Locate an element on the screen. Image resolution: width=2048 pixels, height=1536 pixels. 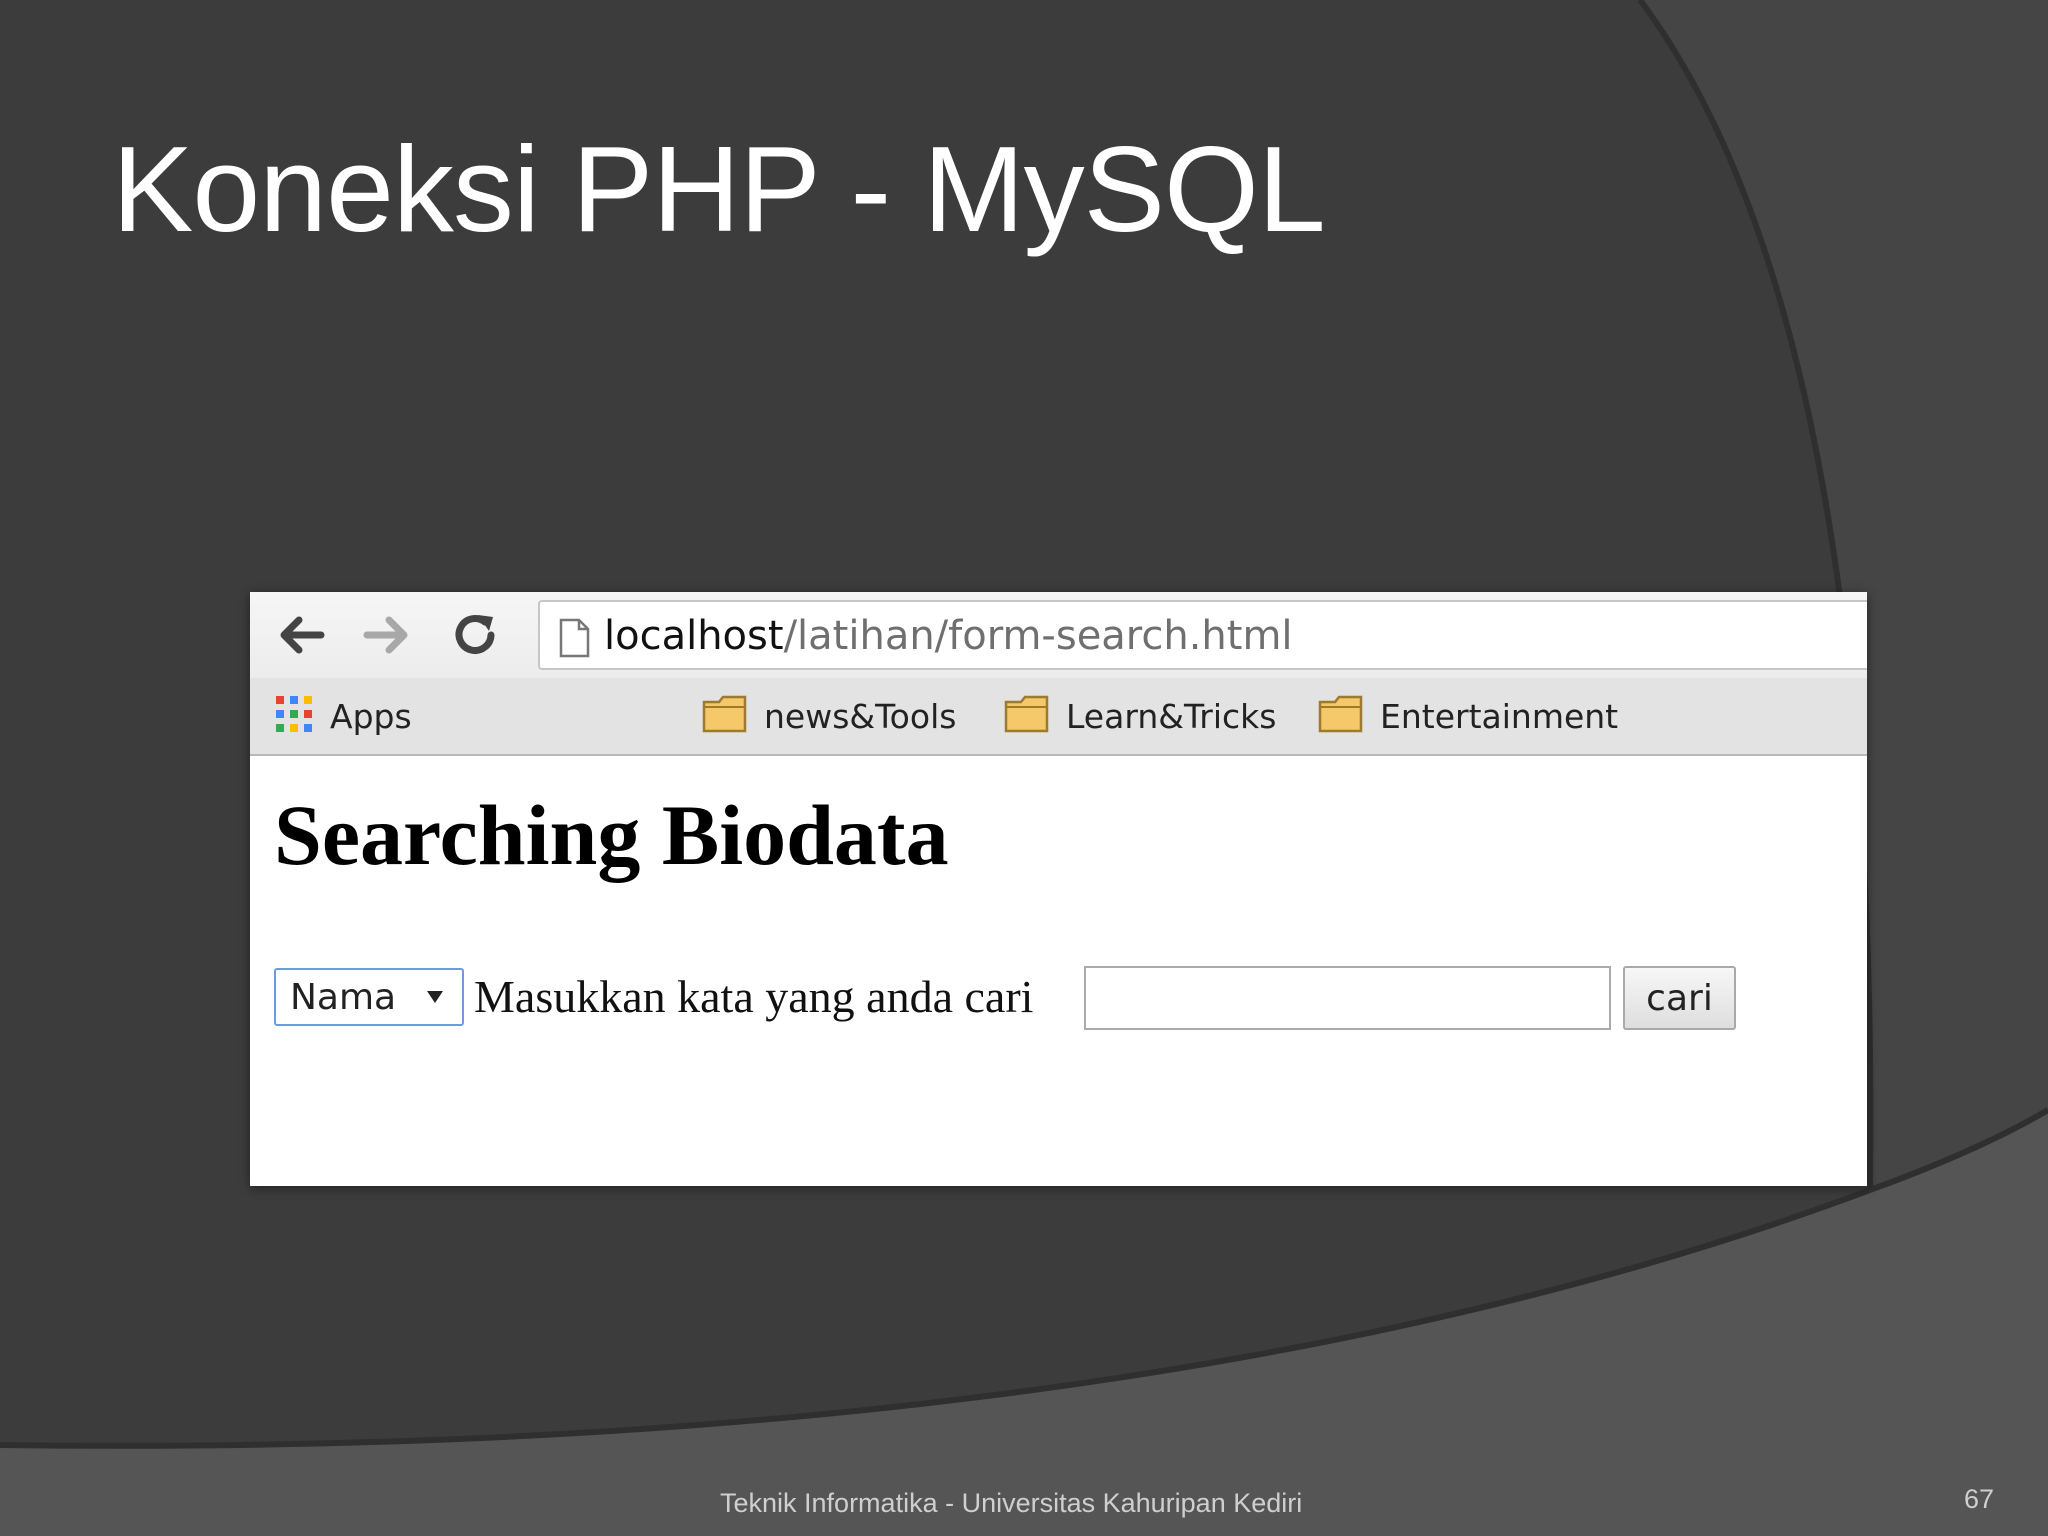
bookmark-news-tools: news&Tools is located at coordinates (829, 716).